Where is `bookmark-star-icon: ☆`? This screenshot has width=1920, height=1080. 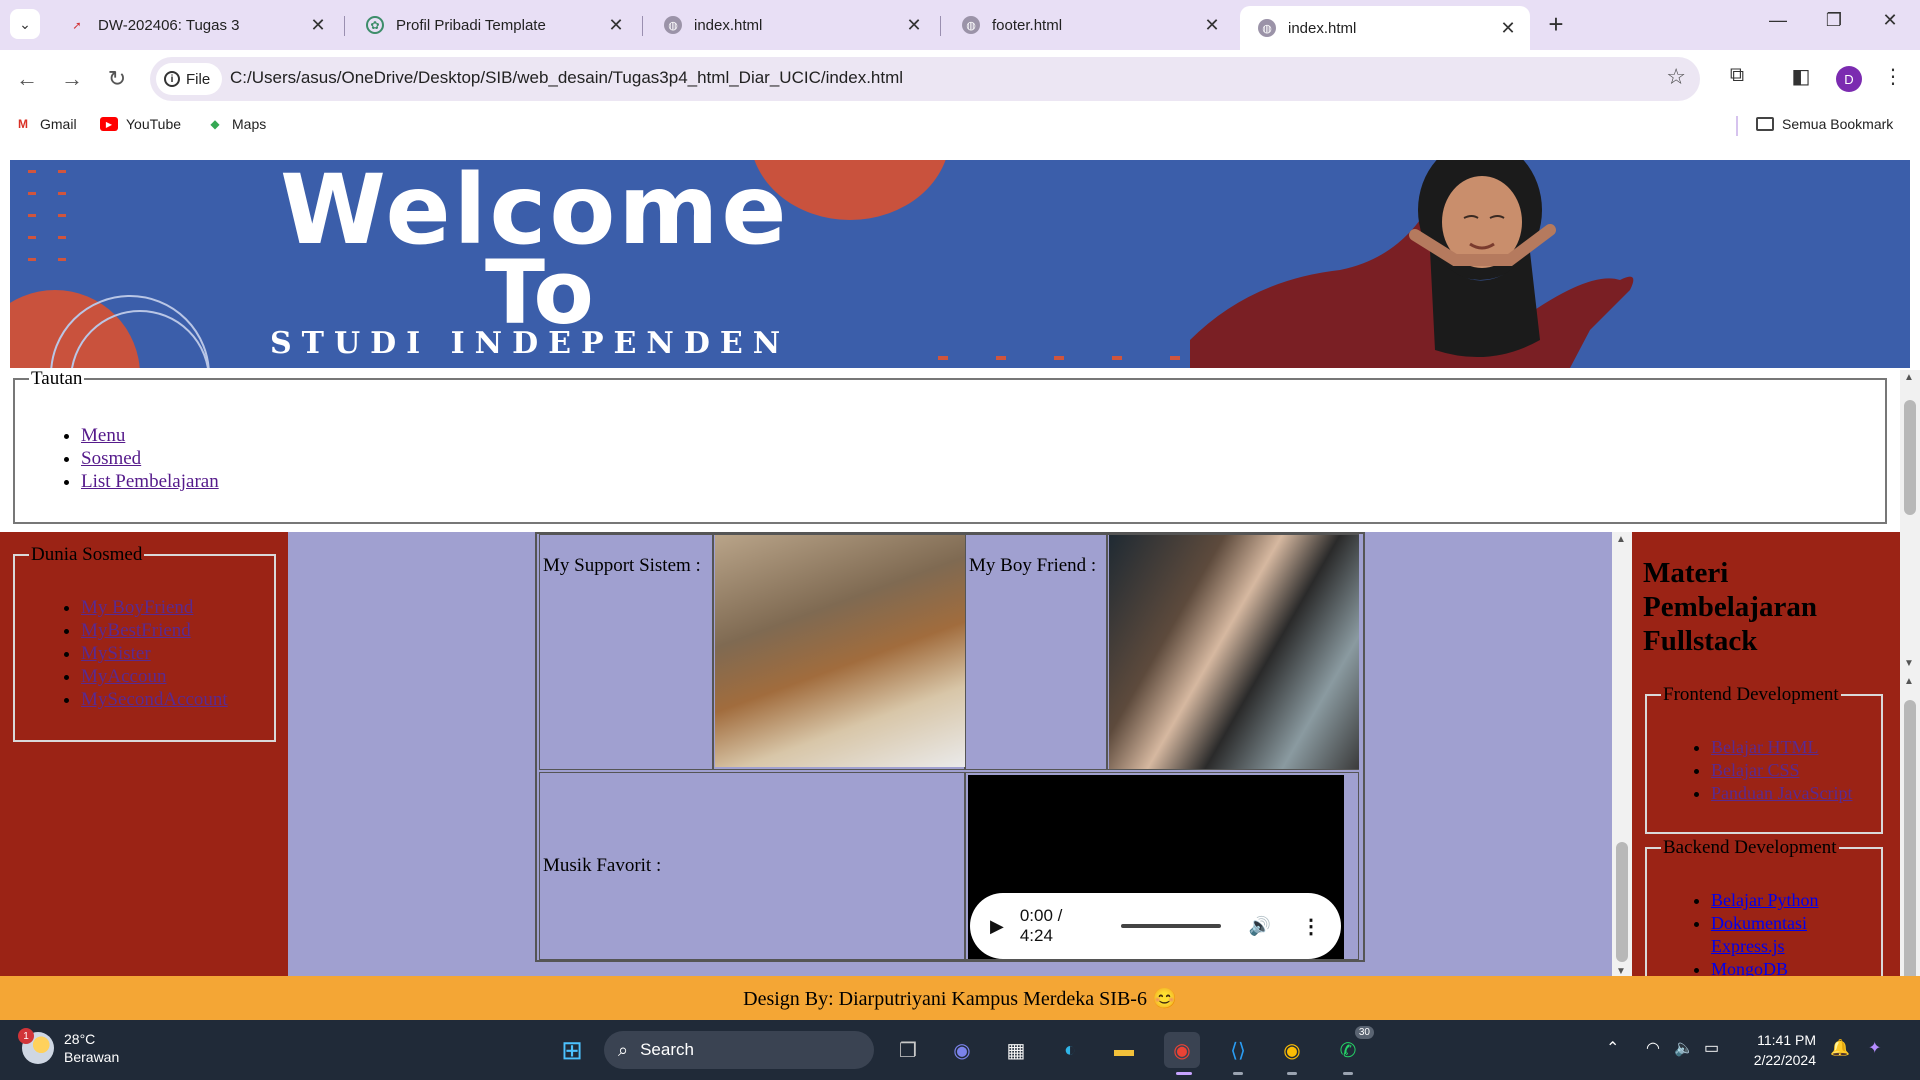
bookmark-star-icon: ☆ is located at coordinates (1676, 77).